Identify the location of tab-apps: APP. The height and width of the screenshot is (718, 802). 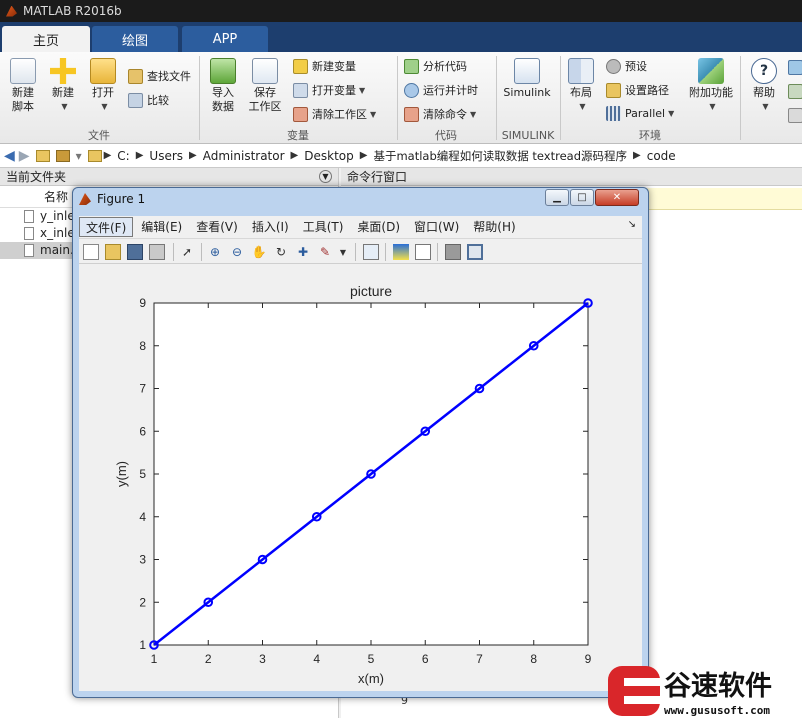
(225, 39).